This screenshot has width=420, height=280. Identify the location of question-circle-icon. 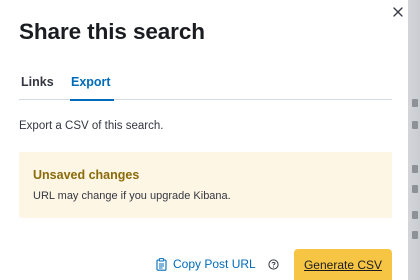
(273, 264).